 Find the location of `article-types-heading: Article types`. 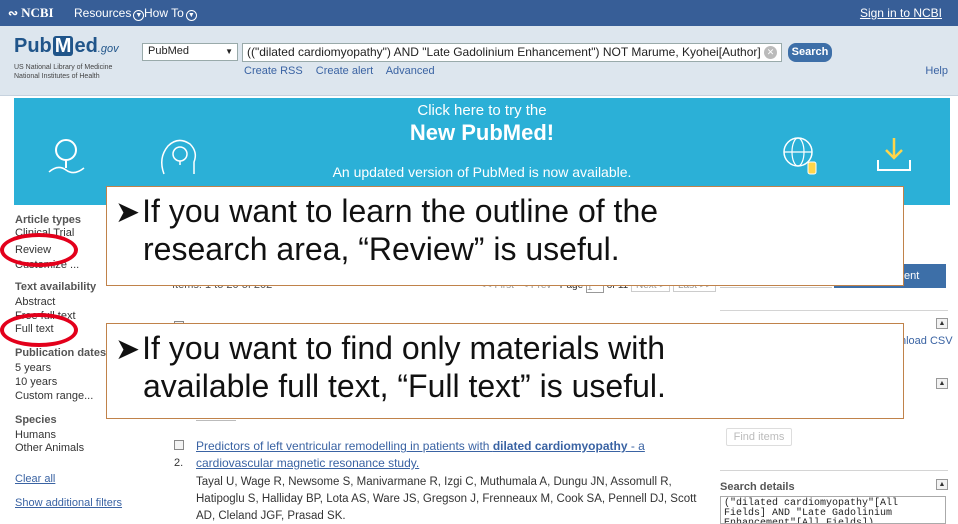

article-types-heading: Article types is located at coordinates (48, 220).